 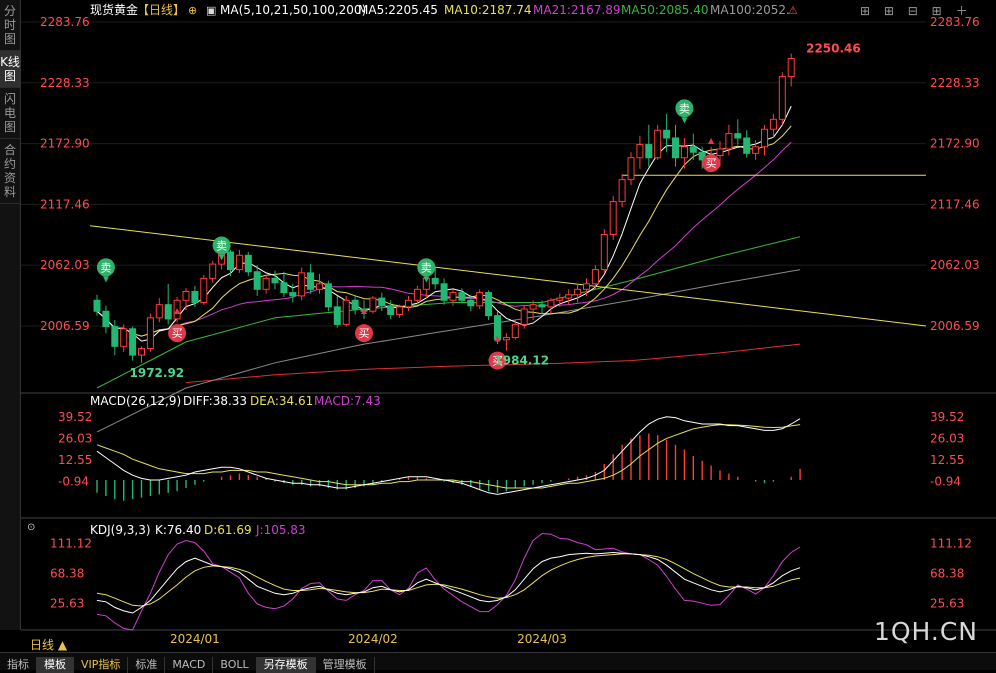 I want to click on period-selector: 日线 ▲, so click(x=48, y=644).